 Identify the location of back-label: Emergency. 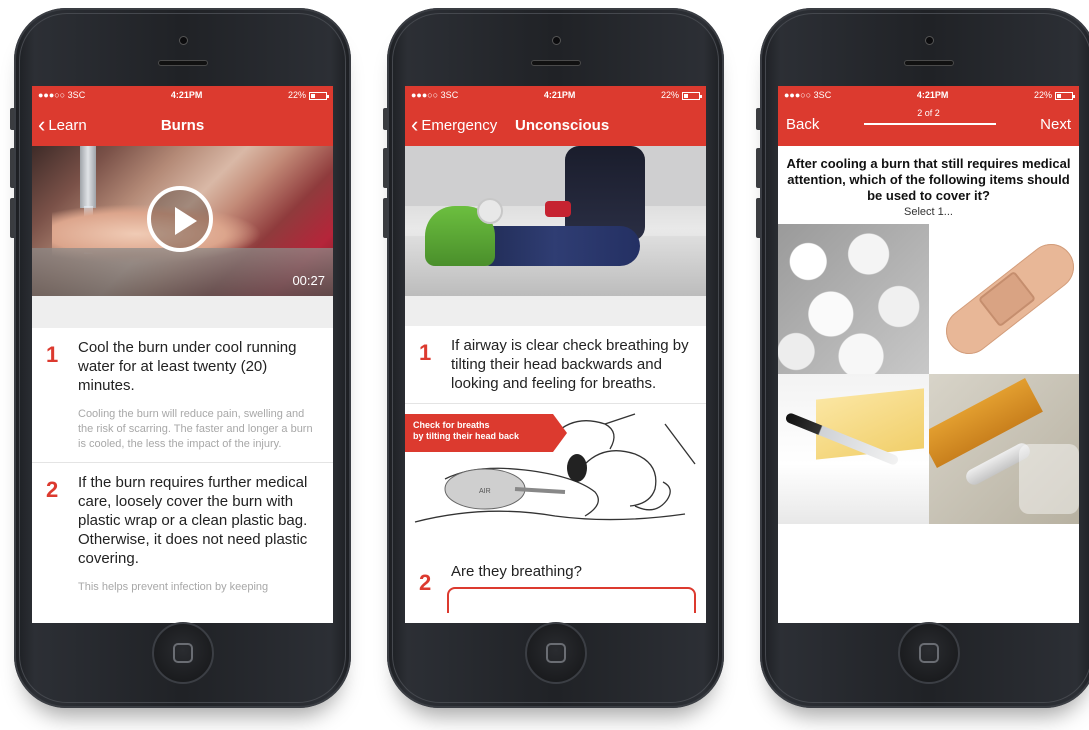
(459, 125).